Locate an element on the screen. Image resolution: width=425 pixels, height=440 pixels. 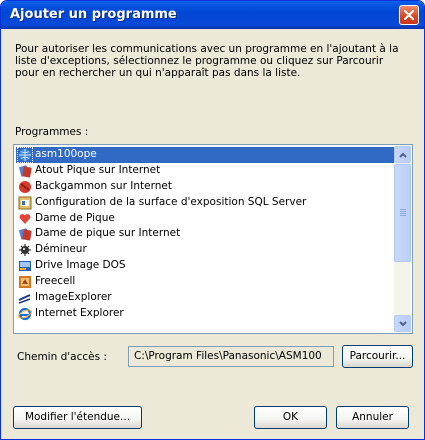
list-item: Dame de pique sur Internet is located at coordinates (205, 234).